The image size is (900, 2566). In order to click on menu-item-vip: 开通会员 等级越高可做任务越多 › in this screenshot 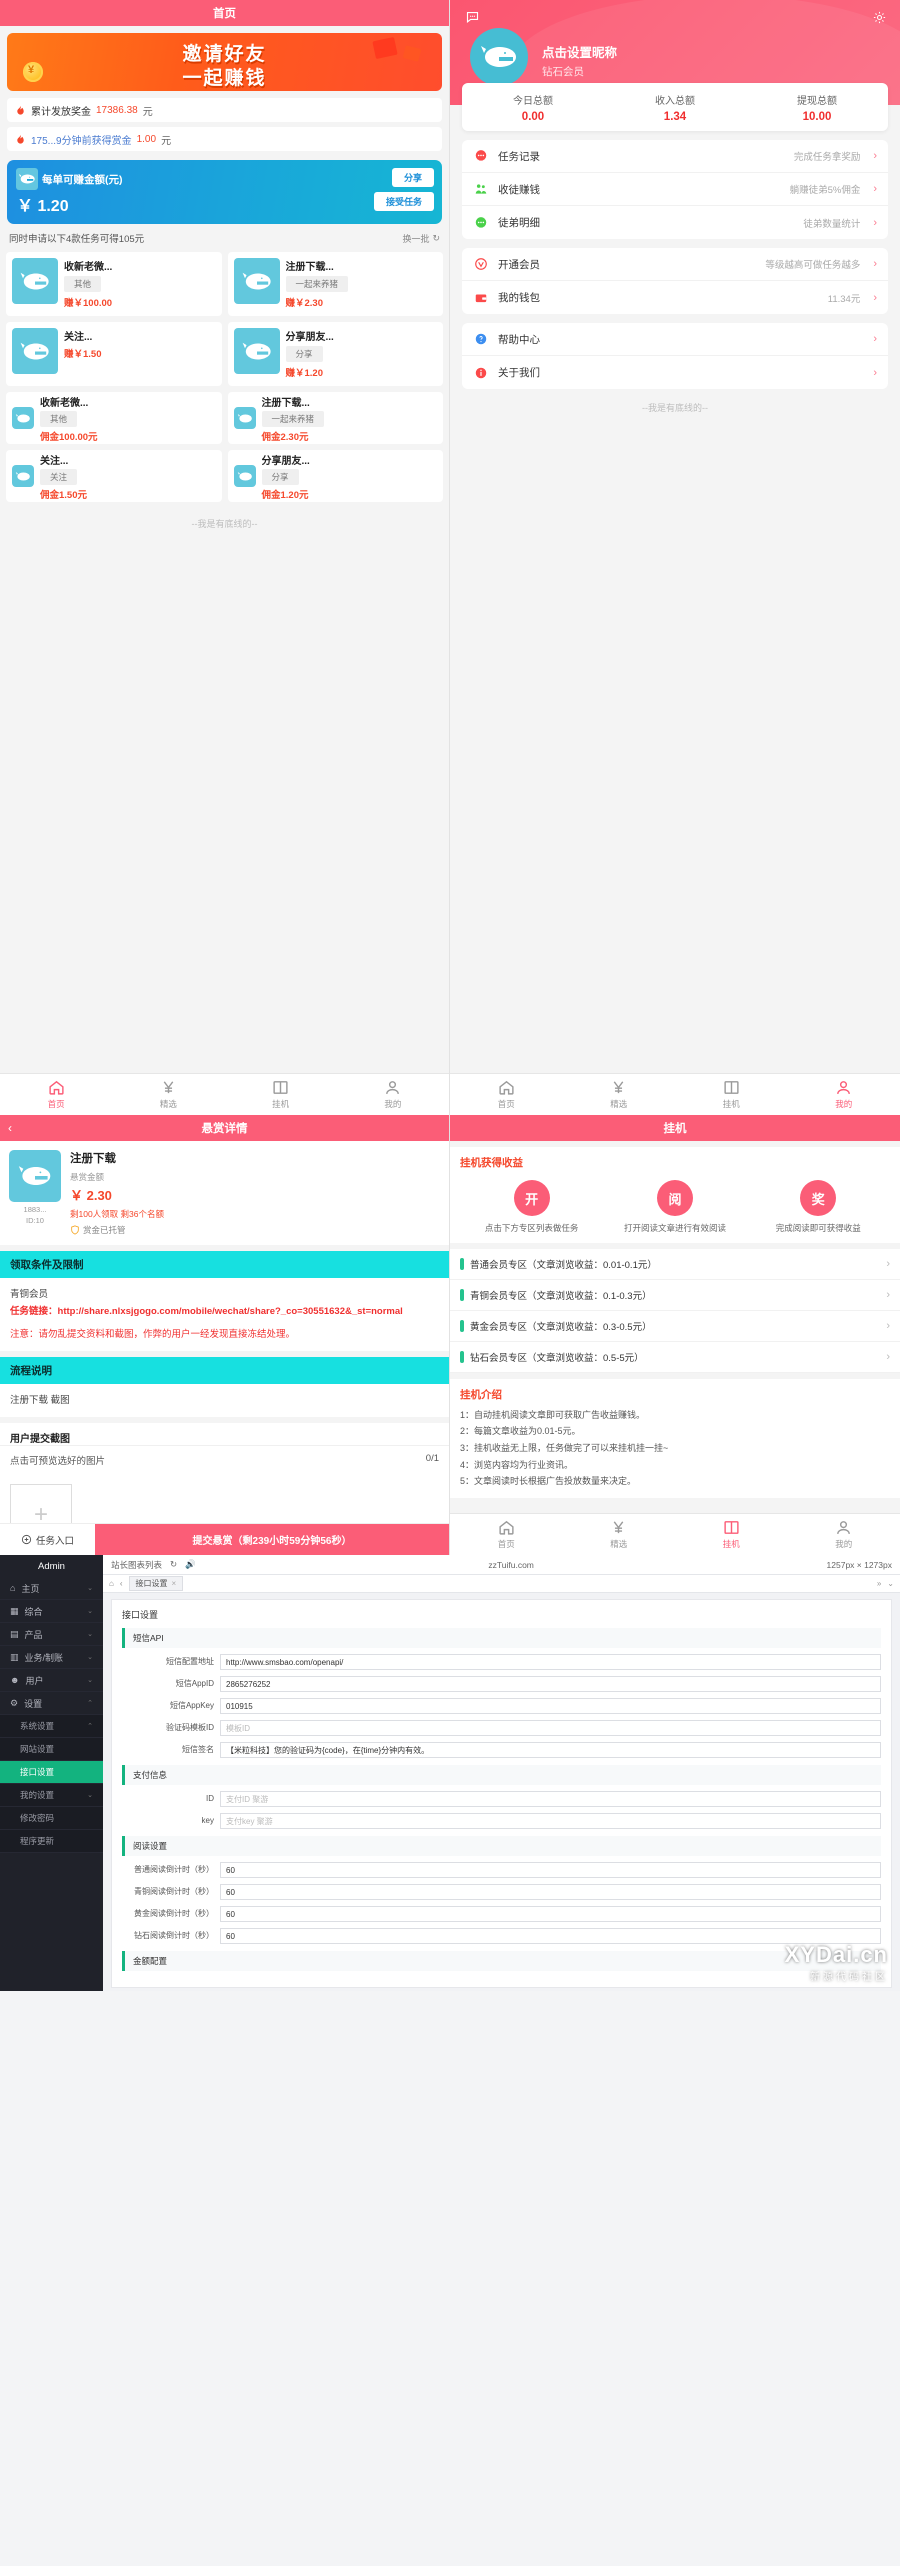, I will do `click(675, 264)`.